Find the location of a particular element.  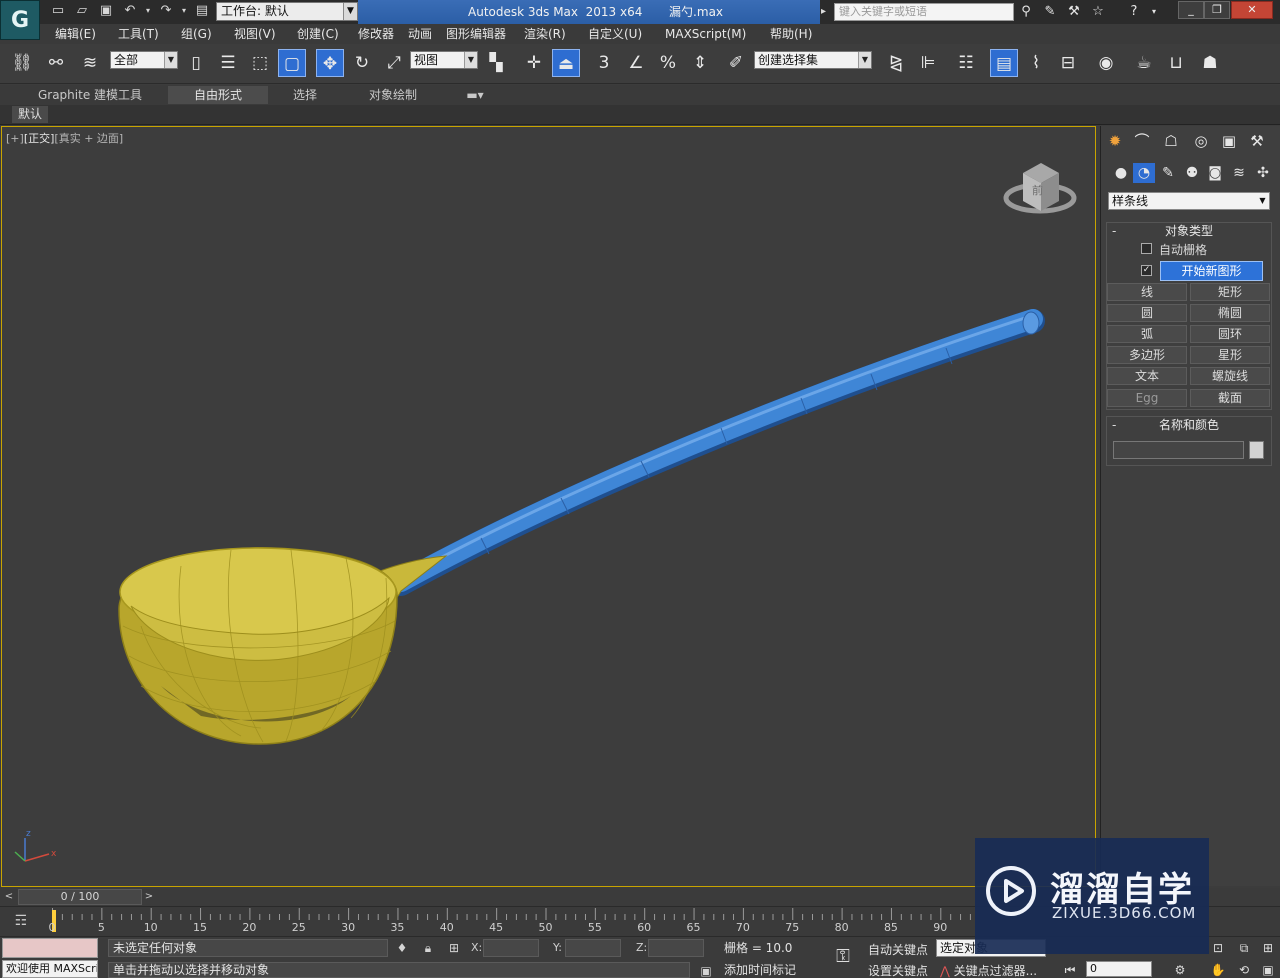

material-editor-icon: ◉ is located at coordinates (1106, 63).